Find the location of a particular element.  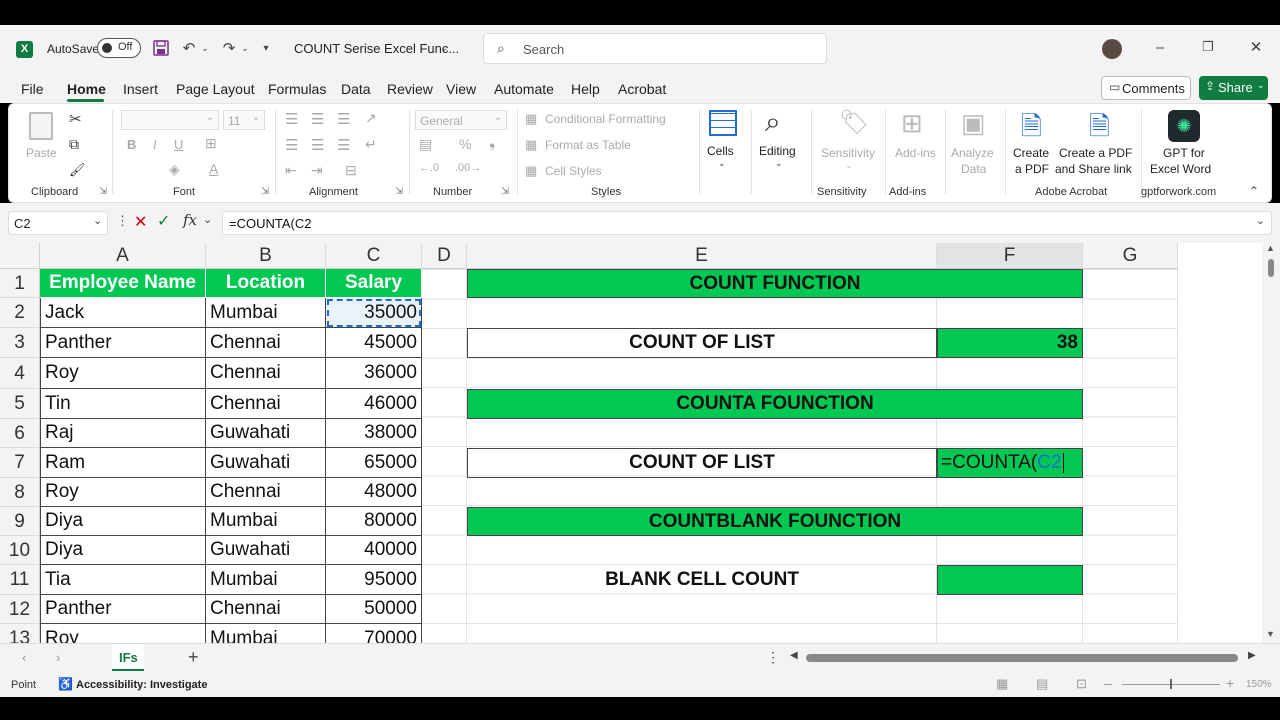

undo-icon: ↶ is located at coordinates (189, 48).